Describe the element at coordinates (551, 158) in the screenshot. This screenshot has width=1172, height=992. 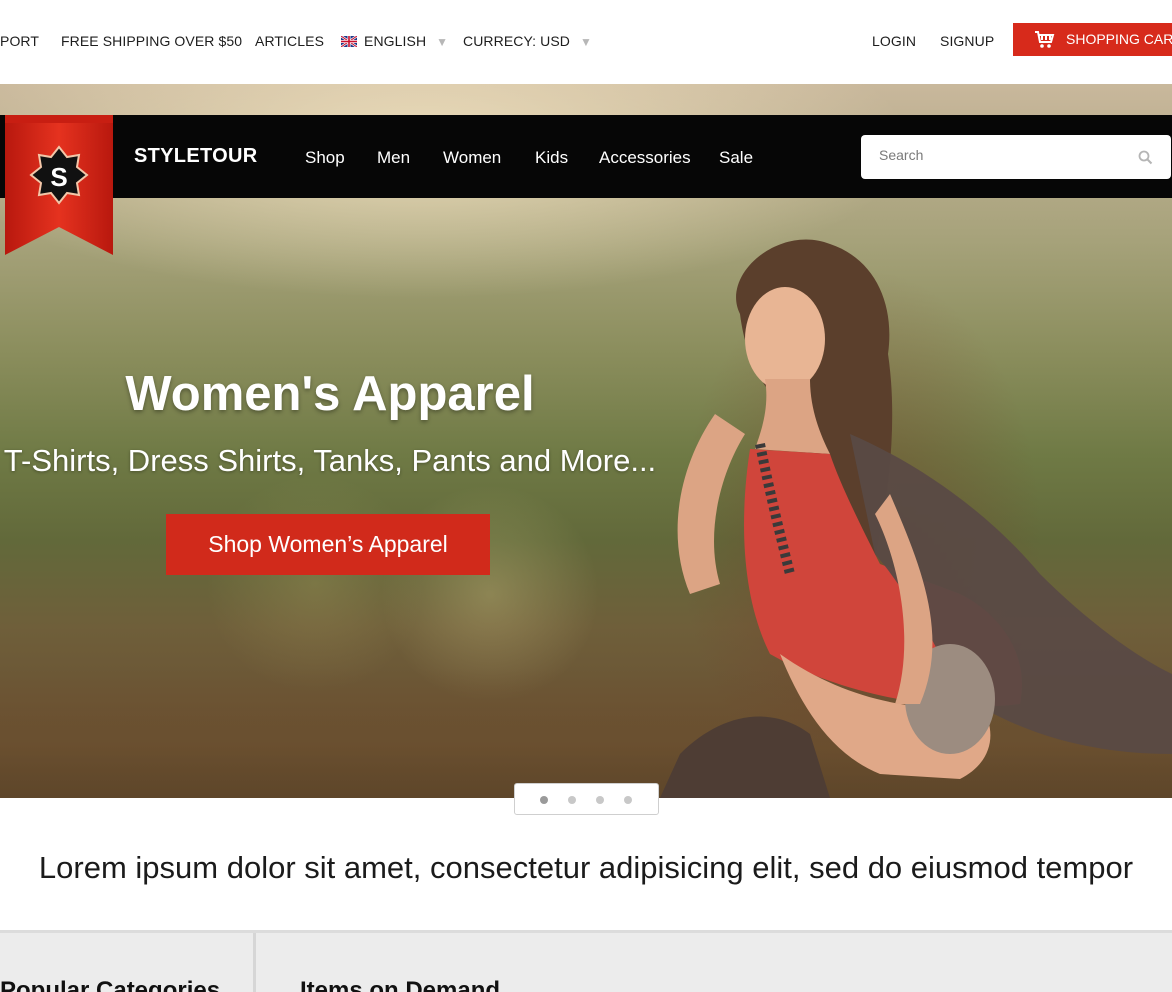
I see `nav-item-kids: Kids` at that location.